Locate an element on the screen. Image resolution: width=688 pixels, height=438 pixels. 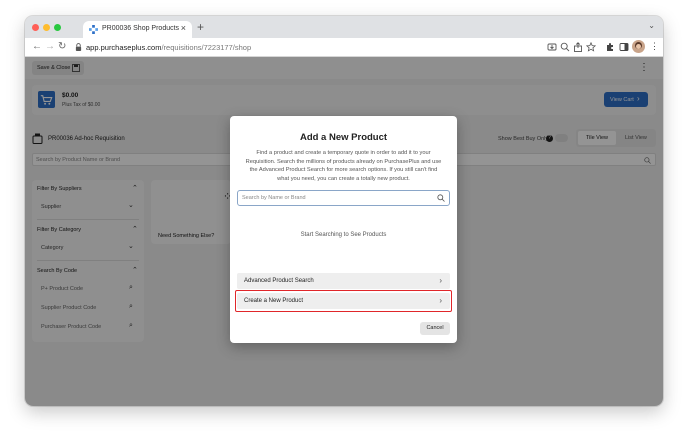
tab-close-icon: × is located at coordinates (183, 28).